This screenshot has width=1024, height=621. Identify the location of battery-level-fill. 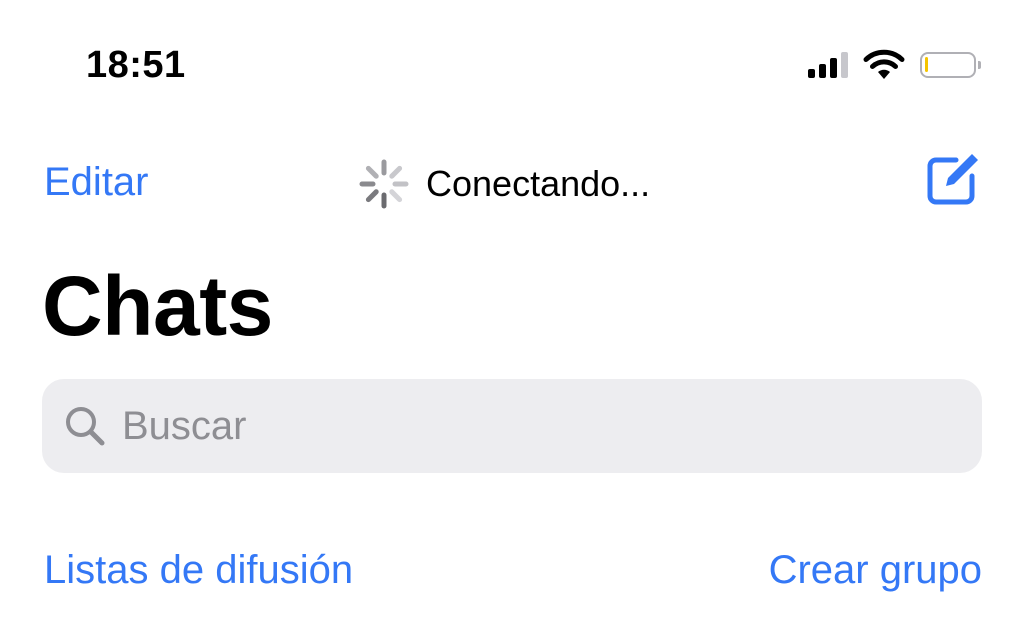
(926, 64).